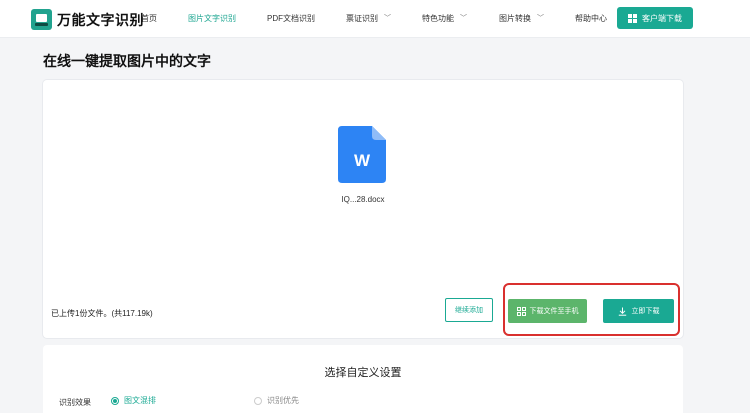 This screenshot has height=413, width=750. Describe the element at coordinates (469, 310) in the screenshot. I see `continue-add-button: 继续添加` at that location.